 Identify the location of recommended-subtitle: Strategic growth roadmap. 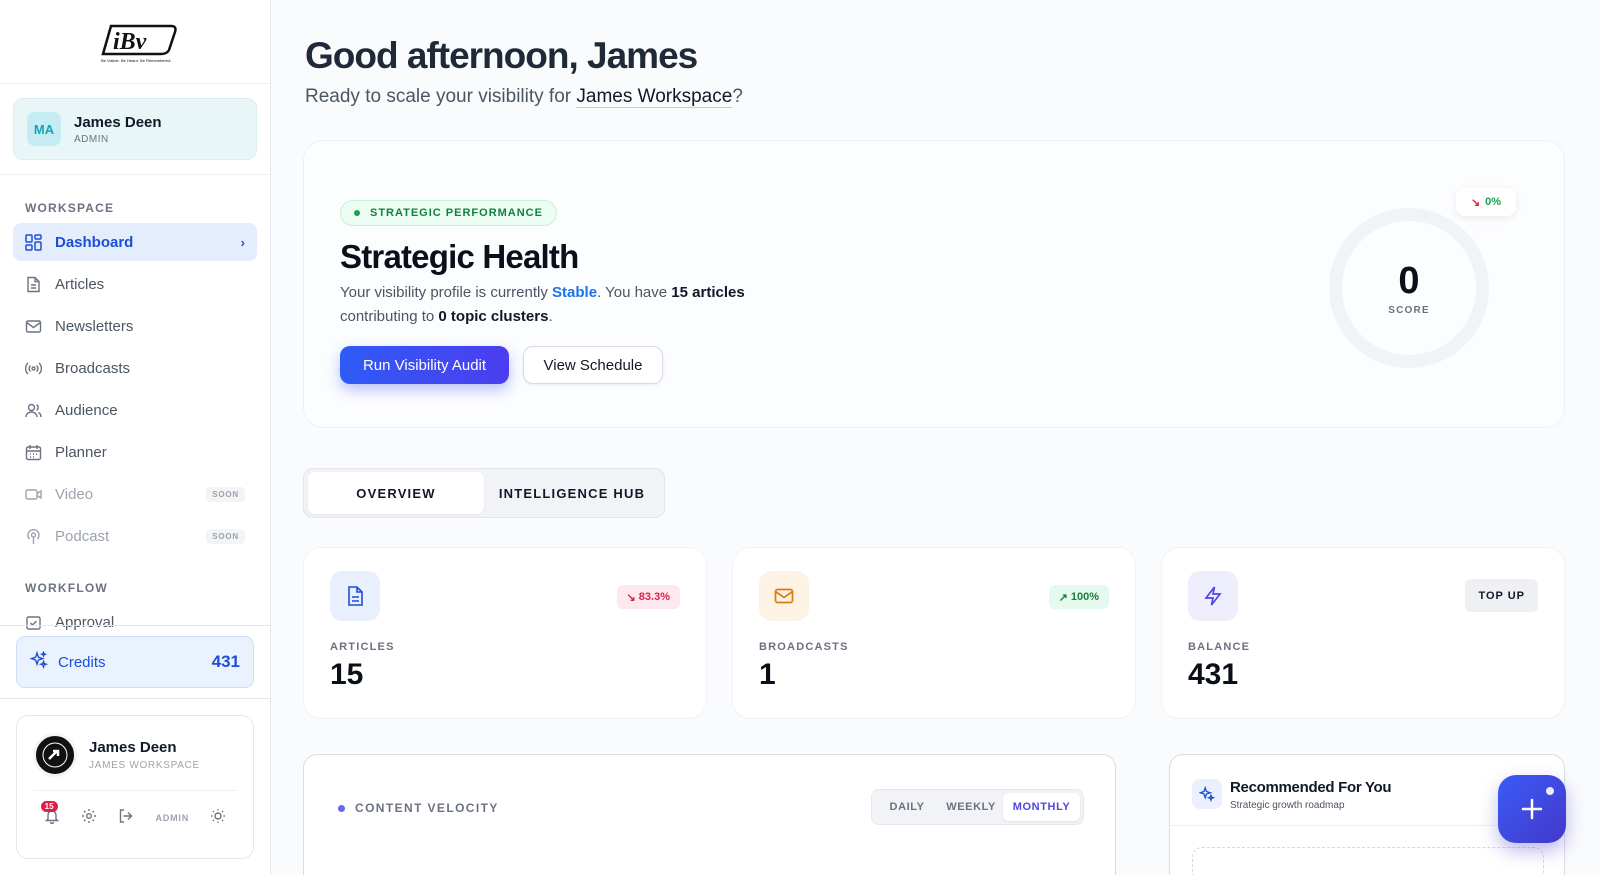
(1287, 805).